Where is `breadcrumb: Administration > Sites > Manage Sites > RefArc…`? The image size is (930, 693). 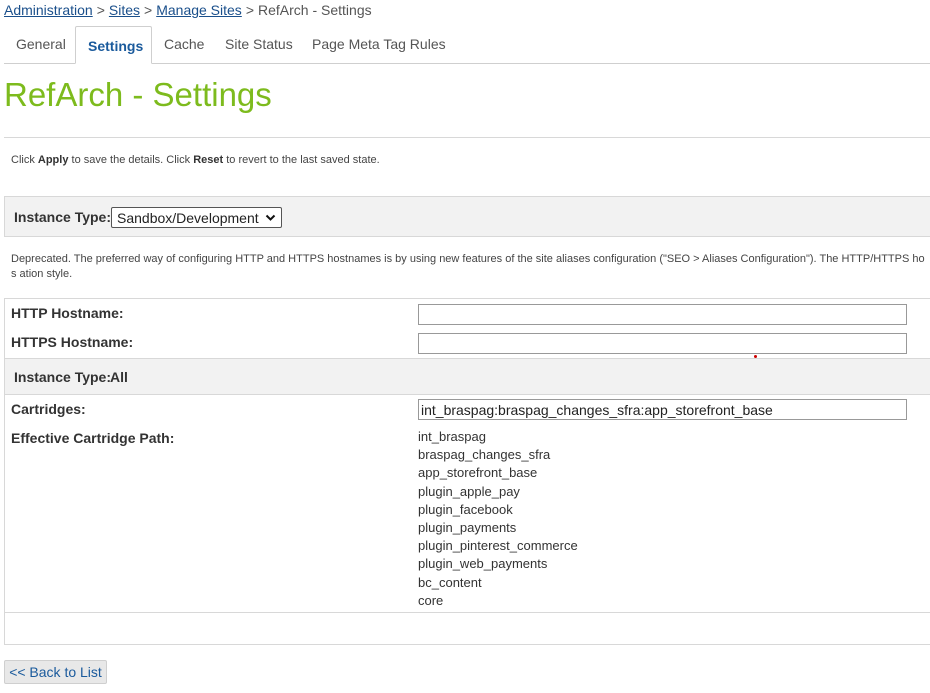
breadcrumb: Administration > Sites > Manage Sites > RefArc… is located at coordinates (188, 10).